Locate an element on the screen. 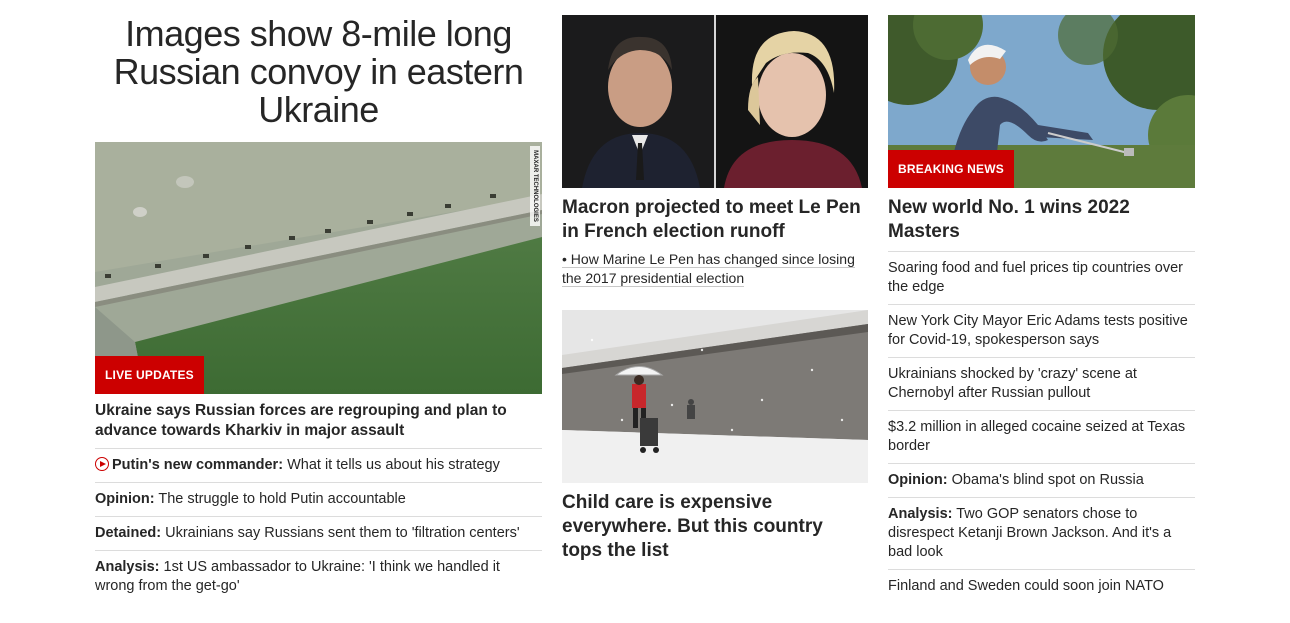 This screenshot has width=1290, height=623. breaking-news-badge: BREAKING NEWS is located at coordinates (951, 169).